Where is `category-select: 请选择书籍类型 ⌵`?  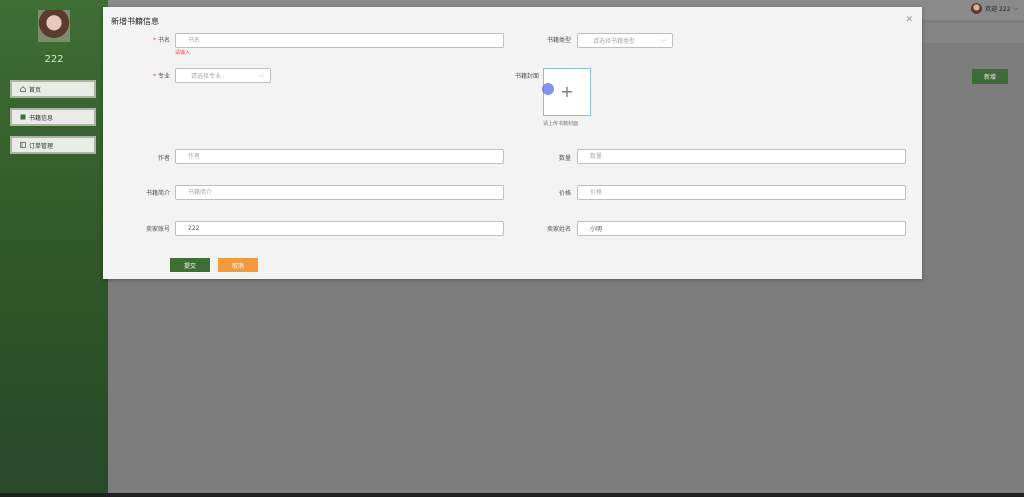
category-select: 请选择书籍类型 ⌵ is located at coordinates (625, 40).